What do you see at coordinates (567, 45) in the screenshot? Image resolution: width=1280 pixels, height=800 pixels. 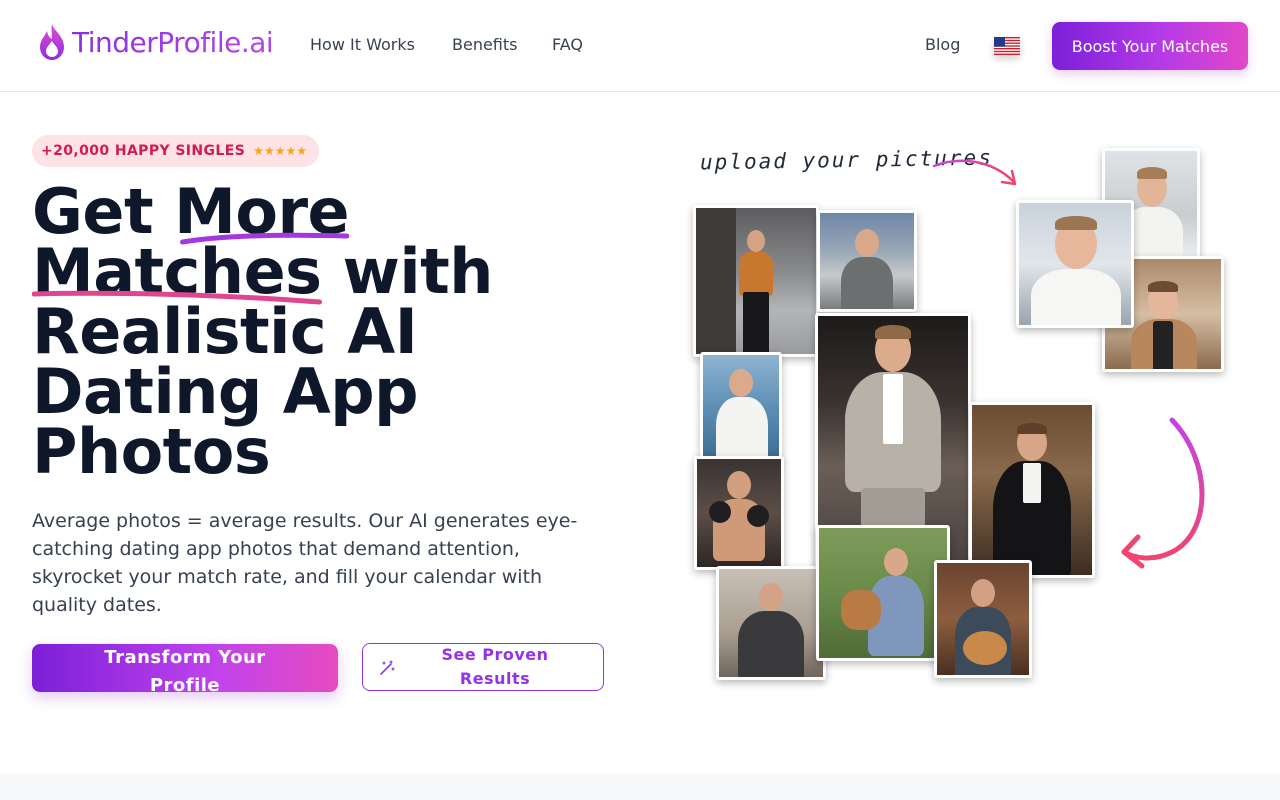 I see `nav-faq: FAQ` at bounding box center [567, 45].